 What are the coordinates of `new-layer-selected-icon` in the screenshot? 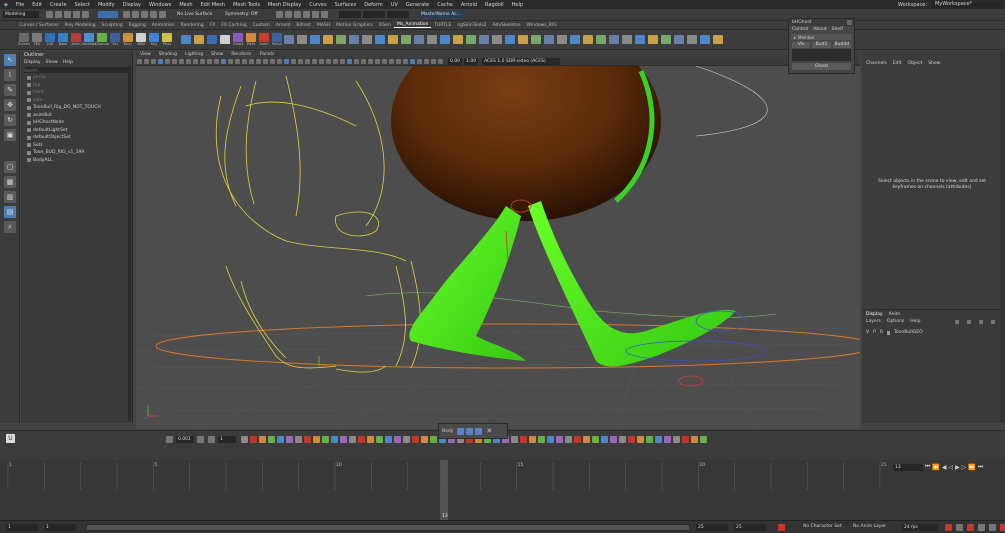 It's located at (969, 321).